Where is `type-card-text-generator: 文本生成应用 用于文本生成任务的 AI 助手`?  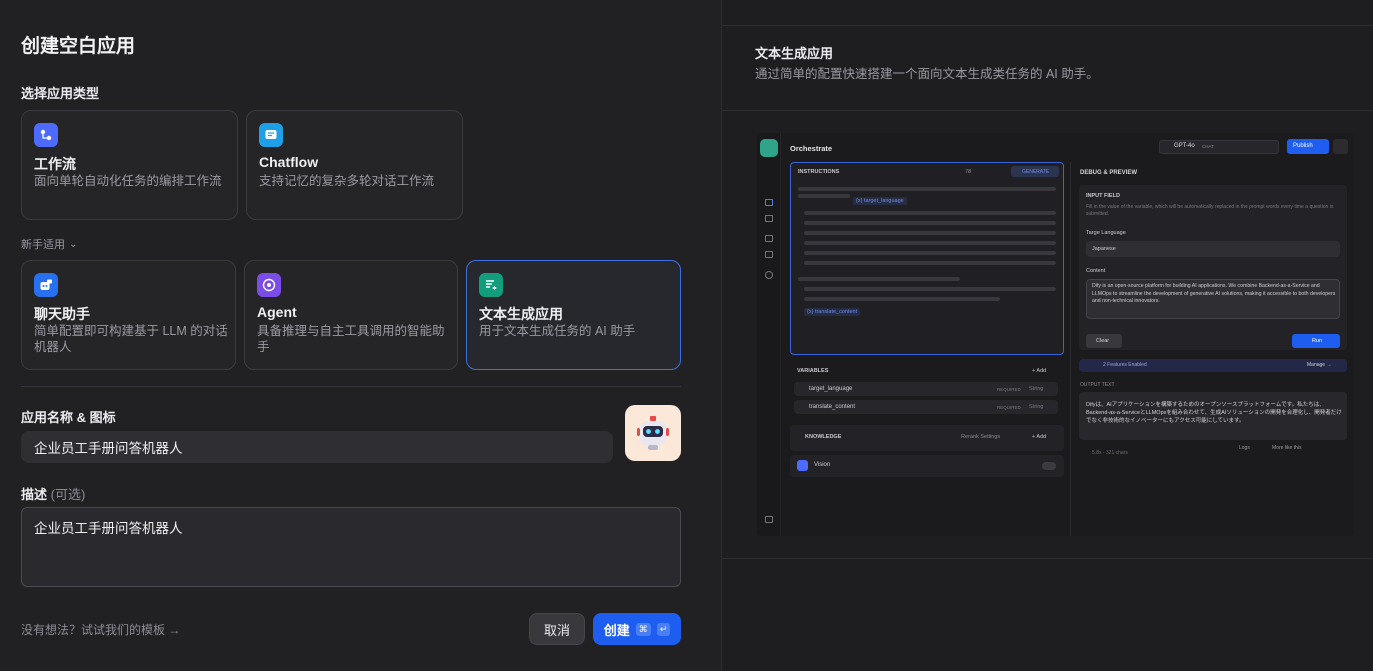
type-card-text-generator: 文本生成应用 用于文本生成任务的 AI 助手 is located at coordinates (573, 315).